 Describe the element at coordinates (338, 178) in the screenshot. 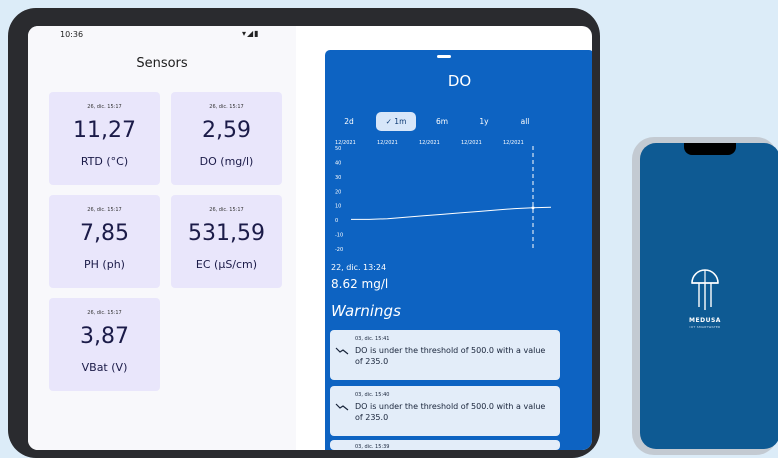

I see `y-tick-label: 30` at that location.